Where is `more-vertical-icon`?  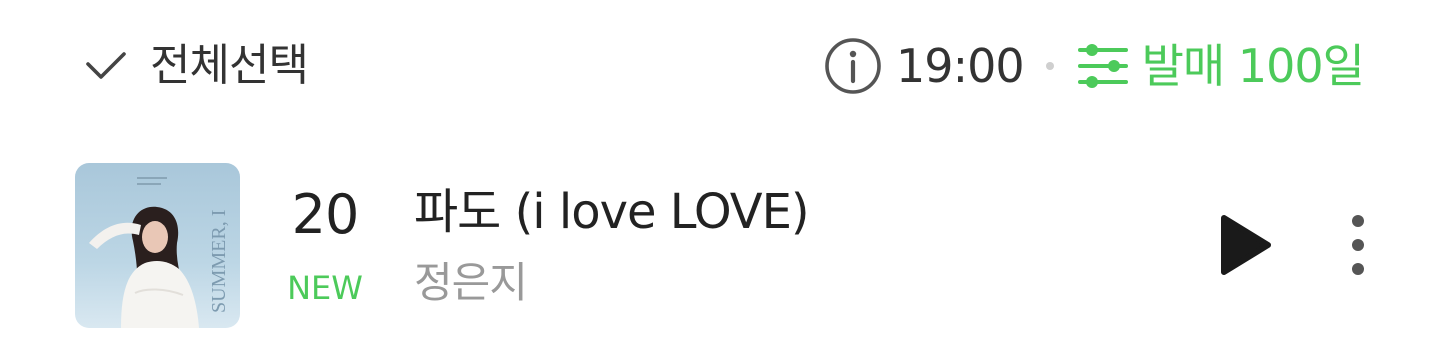 more-vertical-icon is located at coordinates (1358, 245).